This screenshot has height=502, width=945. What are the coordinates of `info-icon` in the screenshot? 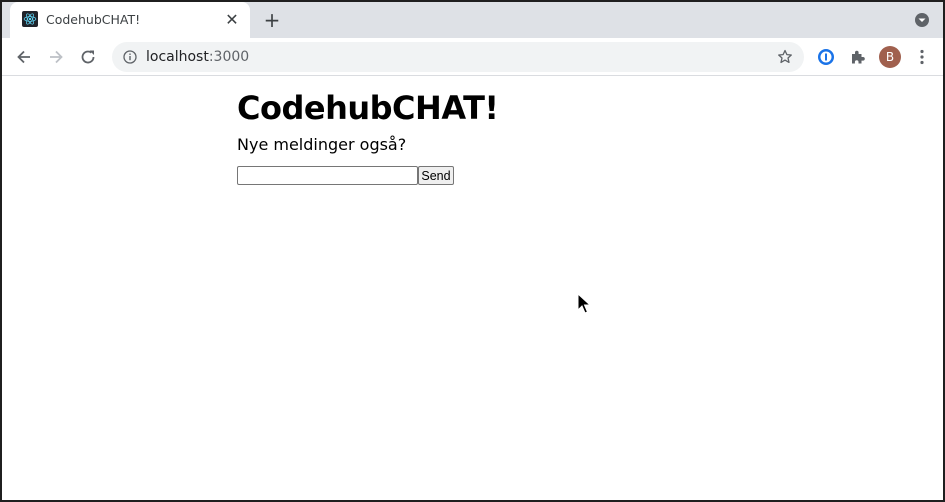 It's located at (130, 57).